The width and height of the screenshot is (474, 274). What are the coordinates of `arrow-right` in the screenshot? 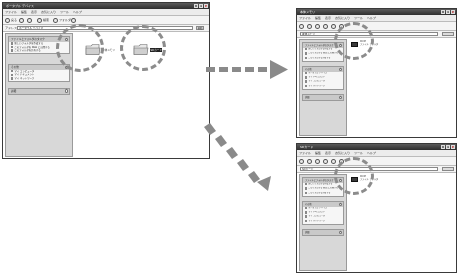 It's located at (247, 69).